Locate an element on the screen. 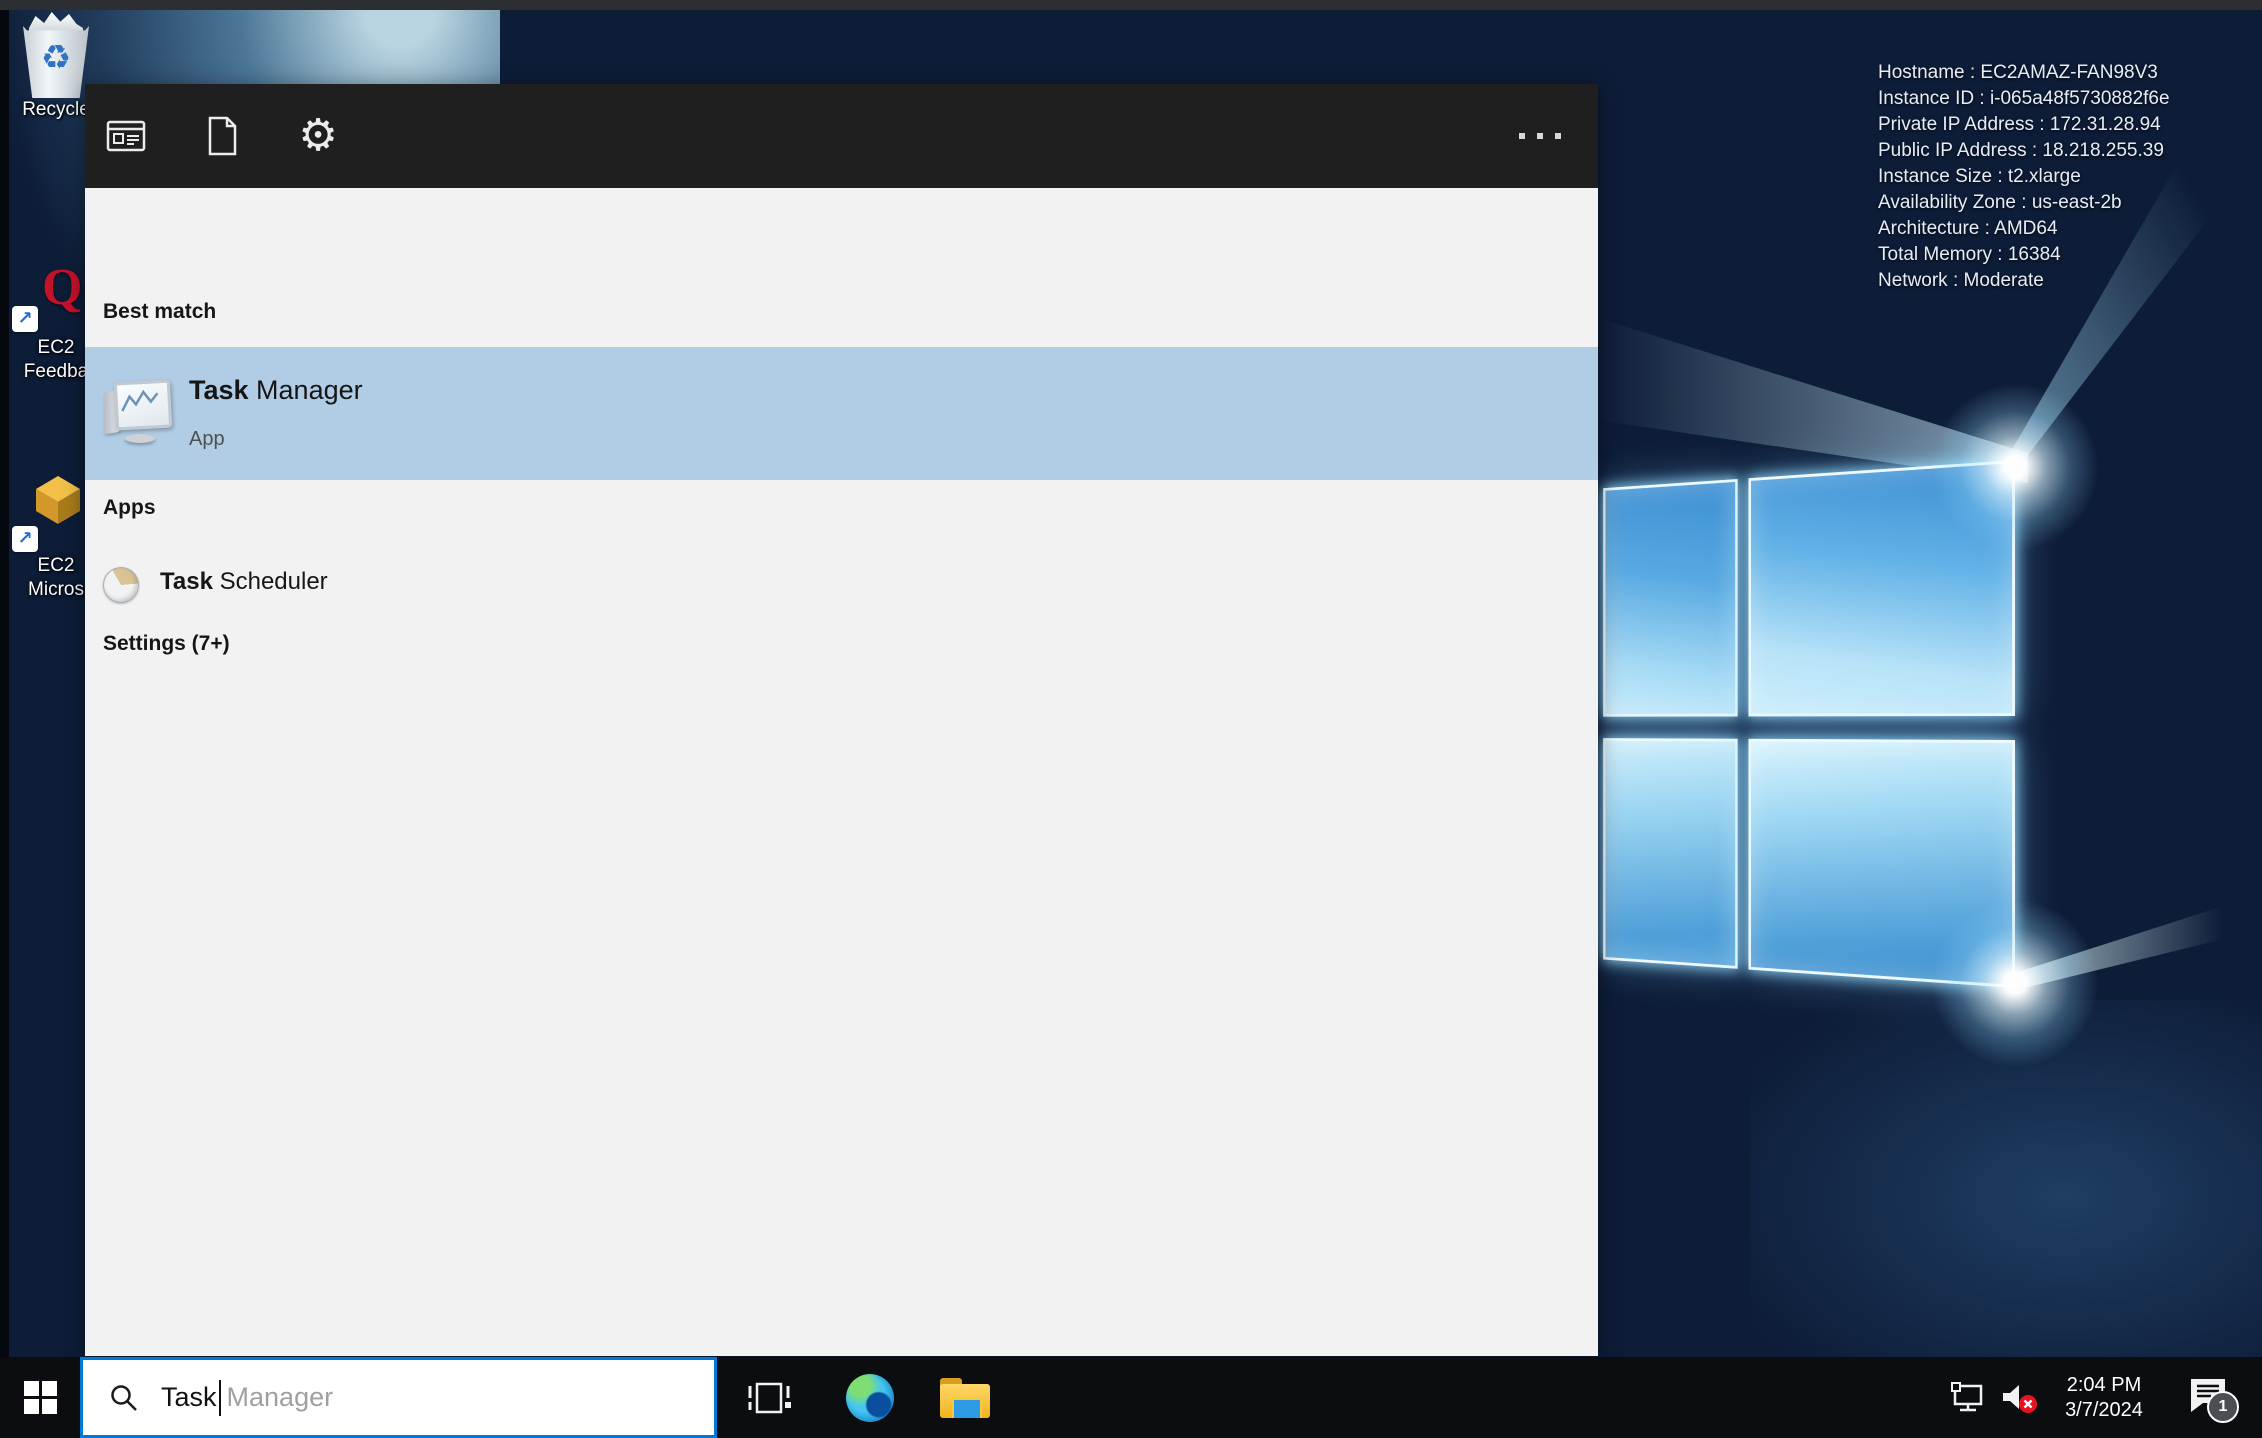 The width and height of the screenshot is (2262, 1438). documents-filter-icon is located at coordinates (222, 136).